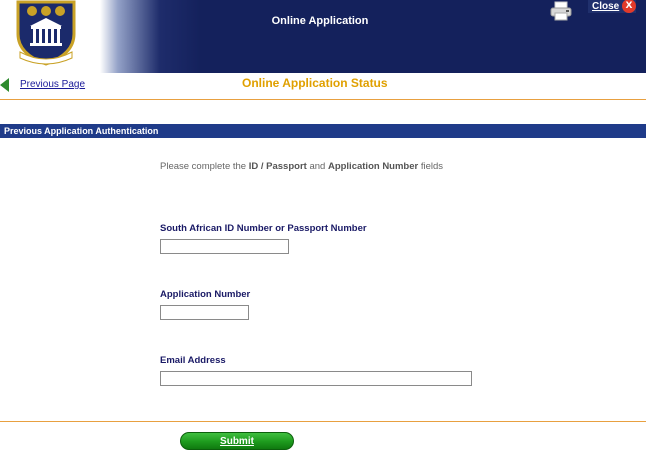 This screenshot has height=466, width=658. Describe the element at coordinates (277, 166) in the screenshot. I see `instruction-id-emphasis: ID / Passport` at that location.